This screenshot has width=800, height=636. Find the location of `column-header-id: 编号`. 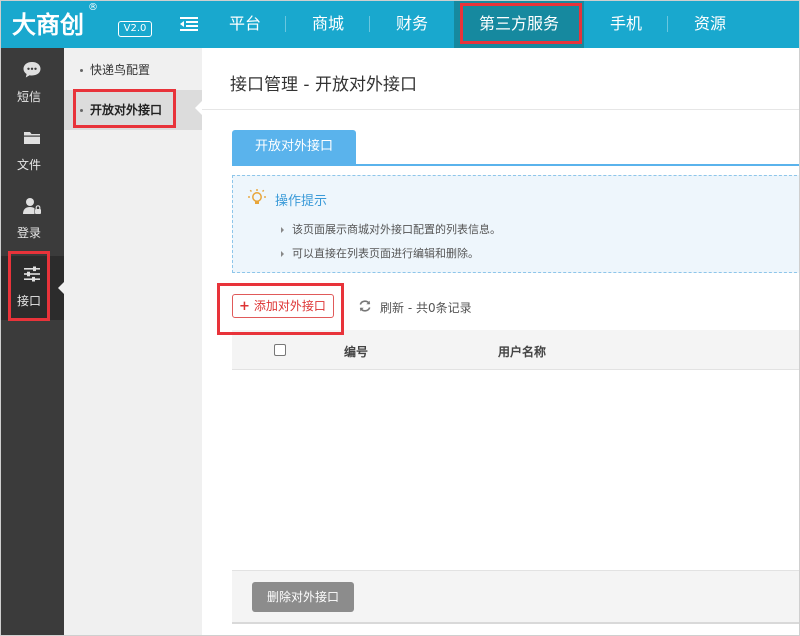

column-header-id: 编号 is located at coordinates (356, 351).